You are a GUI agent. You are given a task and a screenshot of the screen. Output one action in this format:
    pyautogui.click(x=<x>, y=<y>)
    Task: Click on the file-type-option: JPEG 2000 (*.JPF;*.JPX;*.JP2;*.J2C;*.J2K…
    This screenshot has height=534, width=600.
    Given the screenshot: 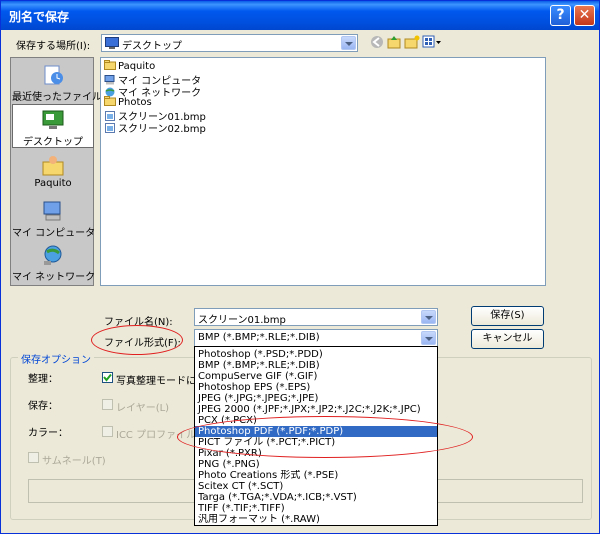 What is the action you would take?
    pyautogui.click(x=316, y=409)
    